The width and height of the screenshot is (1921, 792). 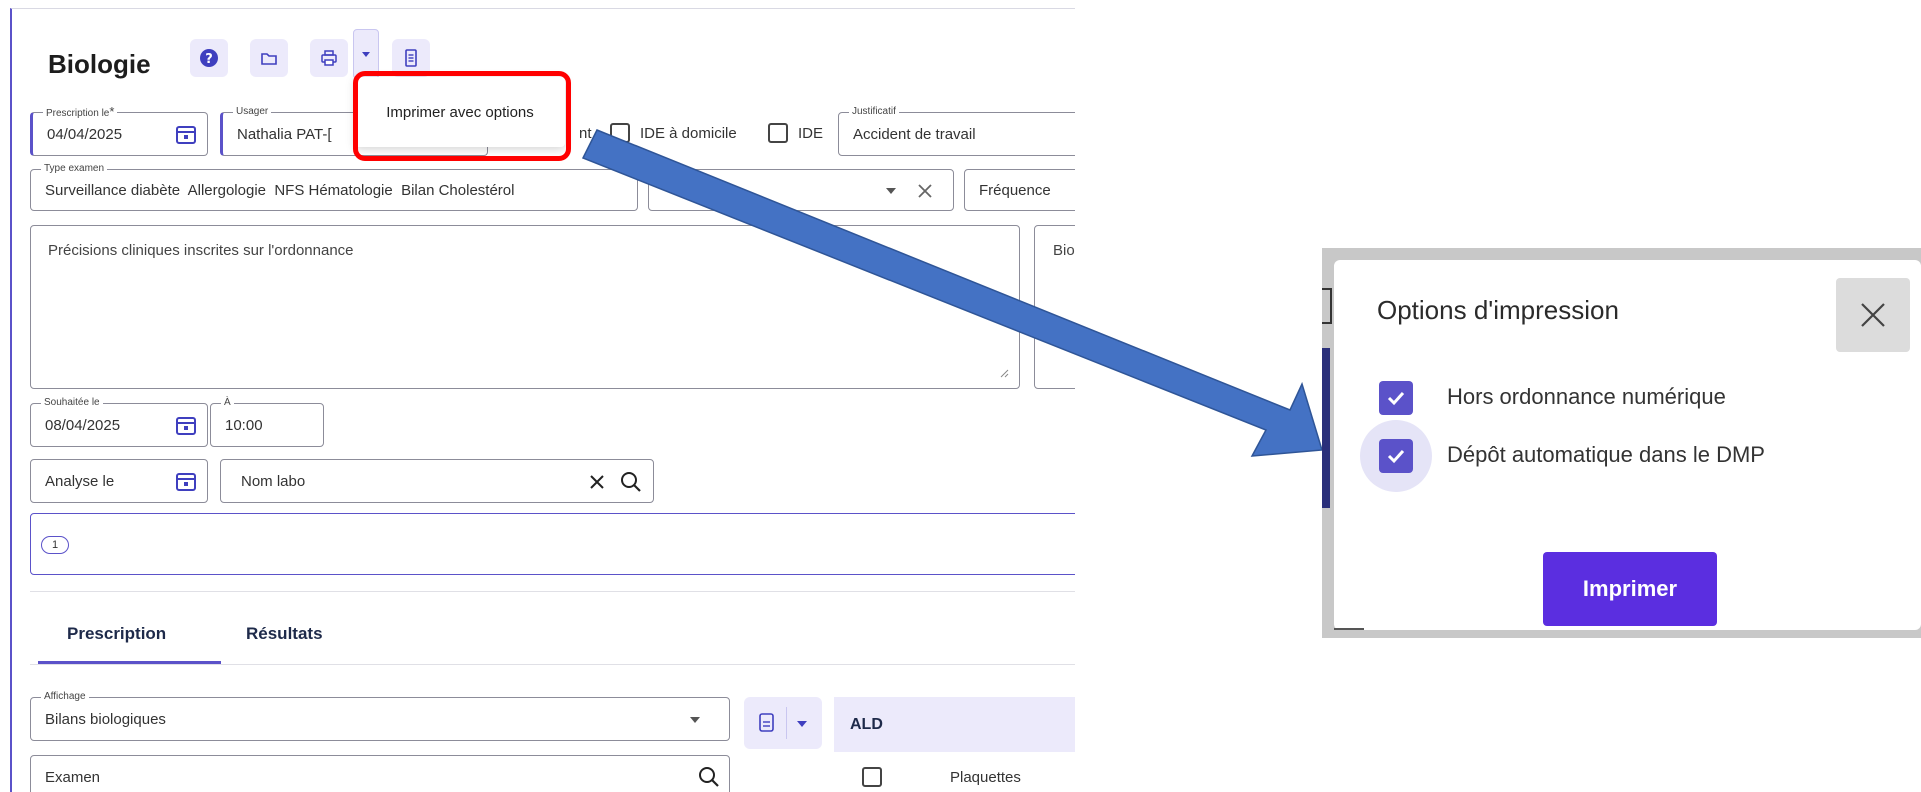 I want to click on bio-textarea: Bio, so click(x=1054, y=307).